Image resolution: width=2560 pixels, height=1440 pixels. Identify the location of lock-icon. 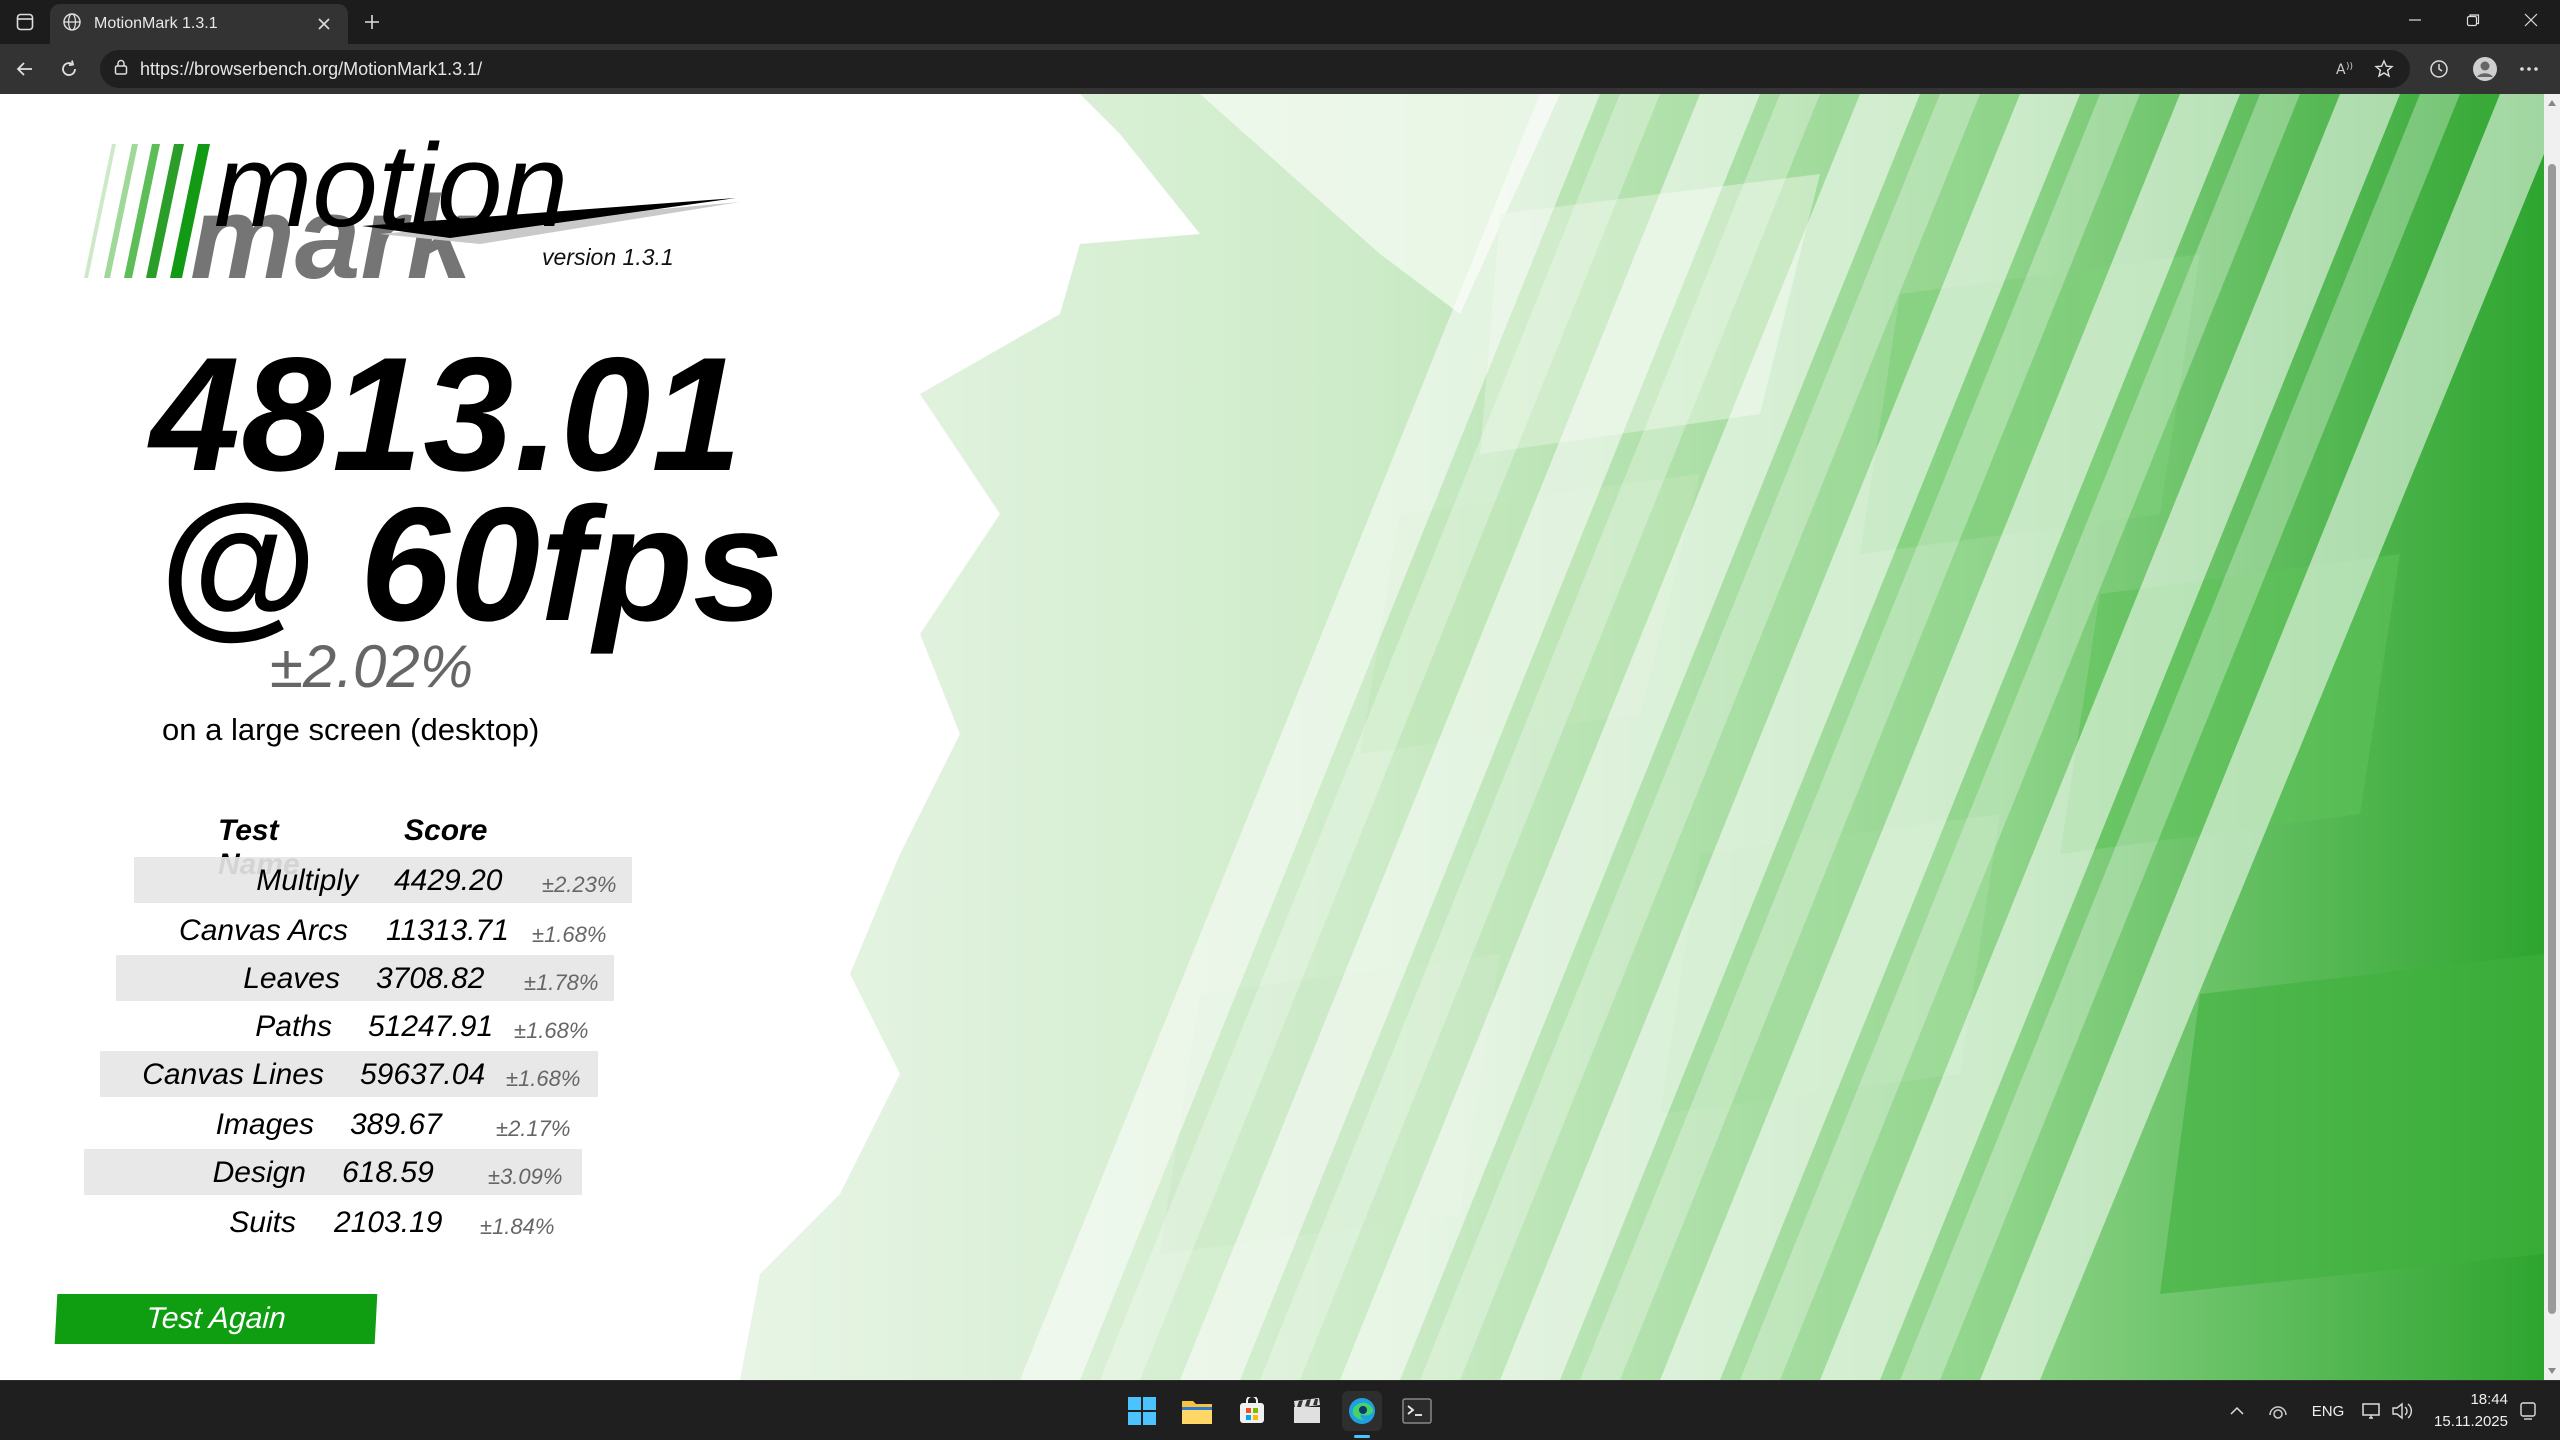
(121, 69).